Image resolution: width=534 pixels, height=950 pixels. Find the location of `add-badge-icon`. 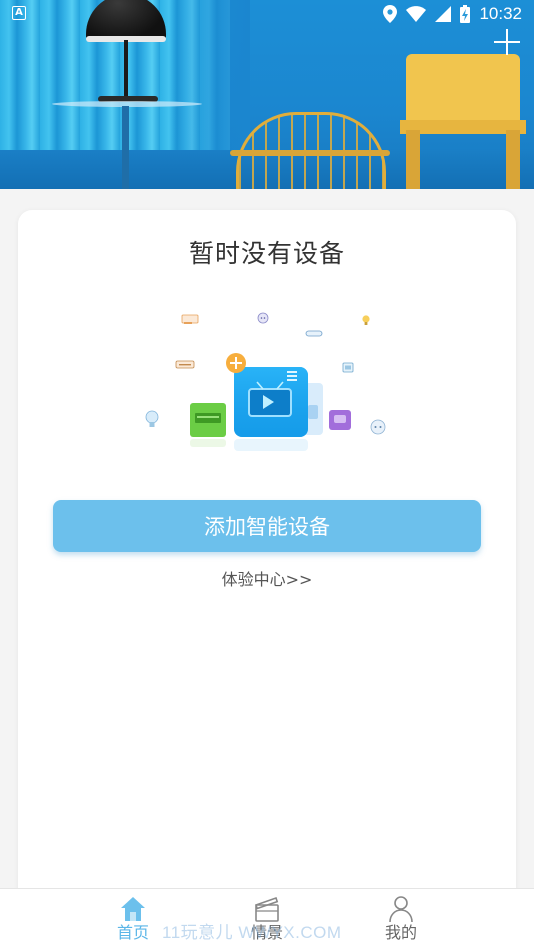

add-badge-icon is located at coordinates (236, 363).